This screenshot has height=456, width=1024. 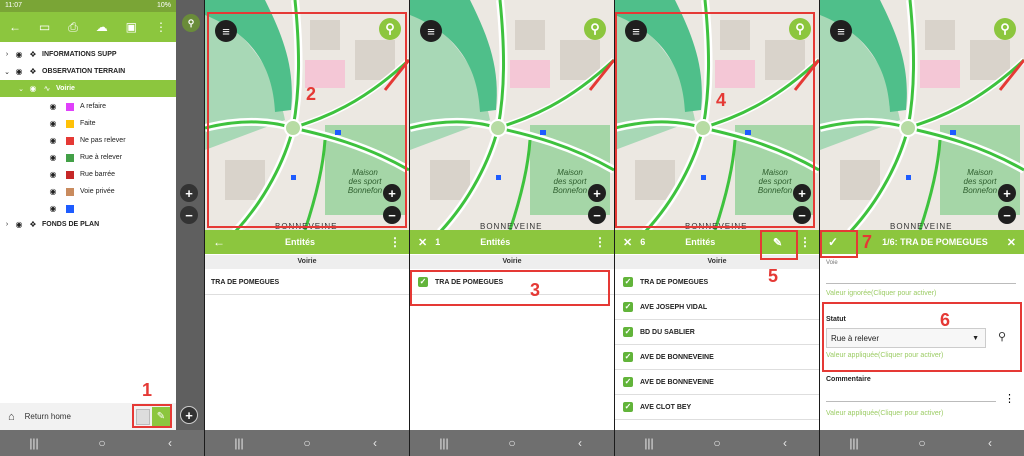 What do you see at coordinates (88, 88) in the screenshot?
I see `layer-voirie-selected: ⌄ ◉ ∿ Voirie` at bounding box center [88, 88].